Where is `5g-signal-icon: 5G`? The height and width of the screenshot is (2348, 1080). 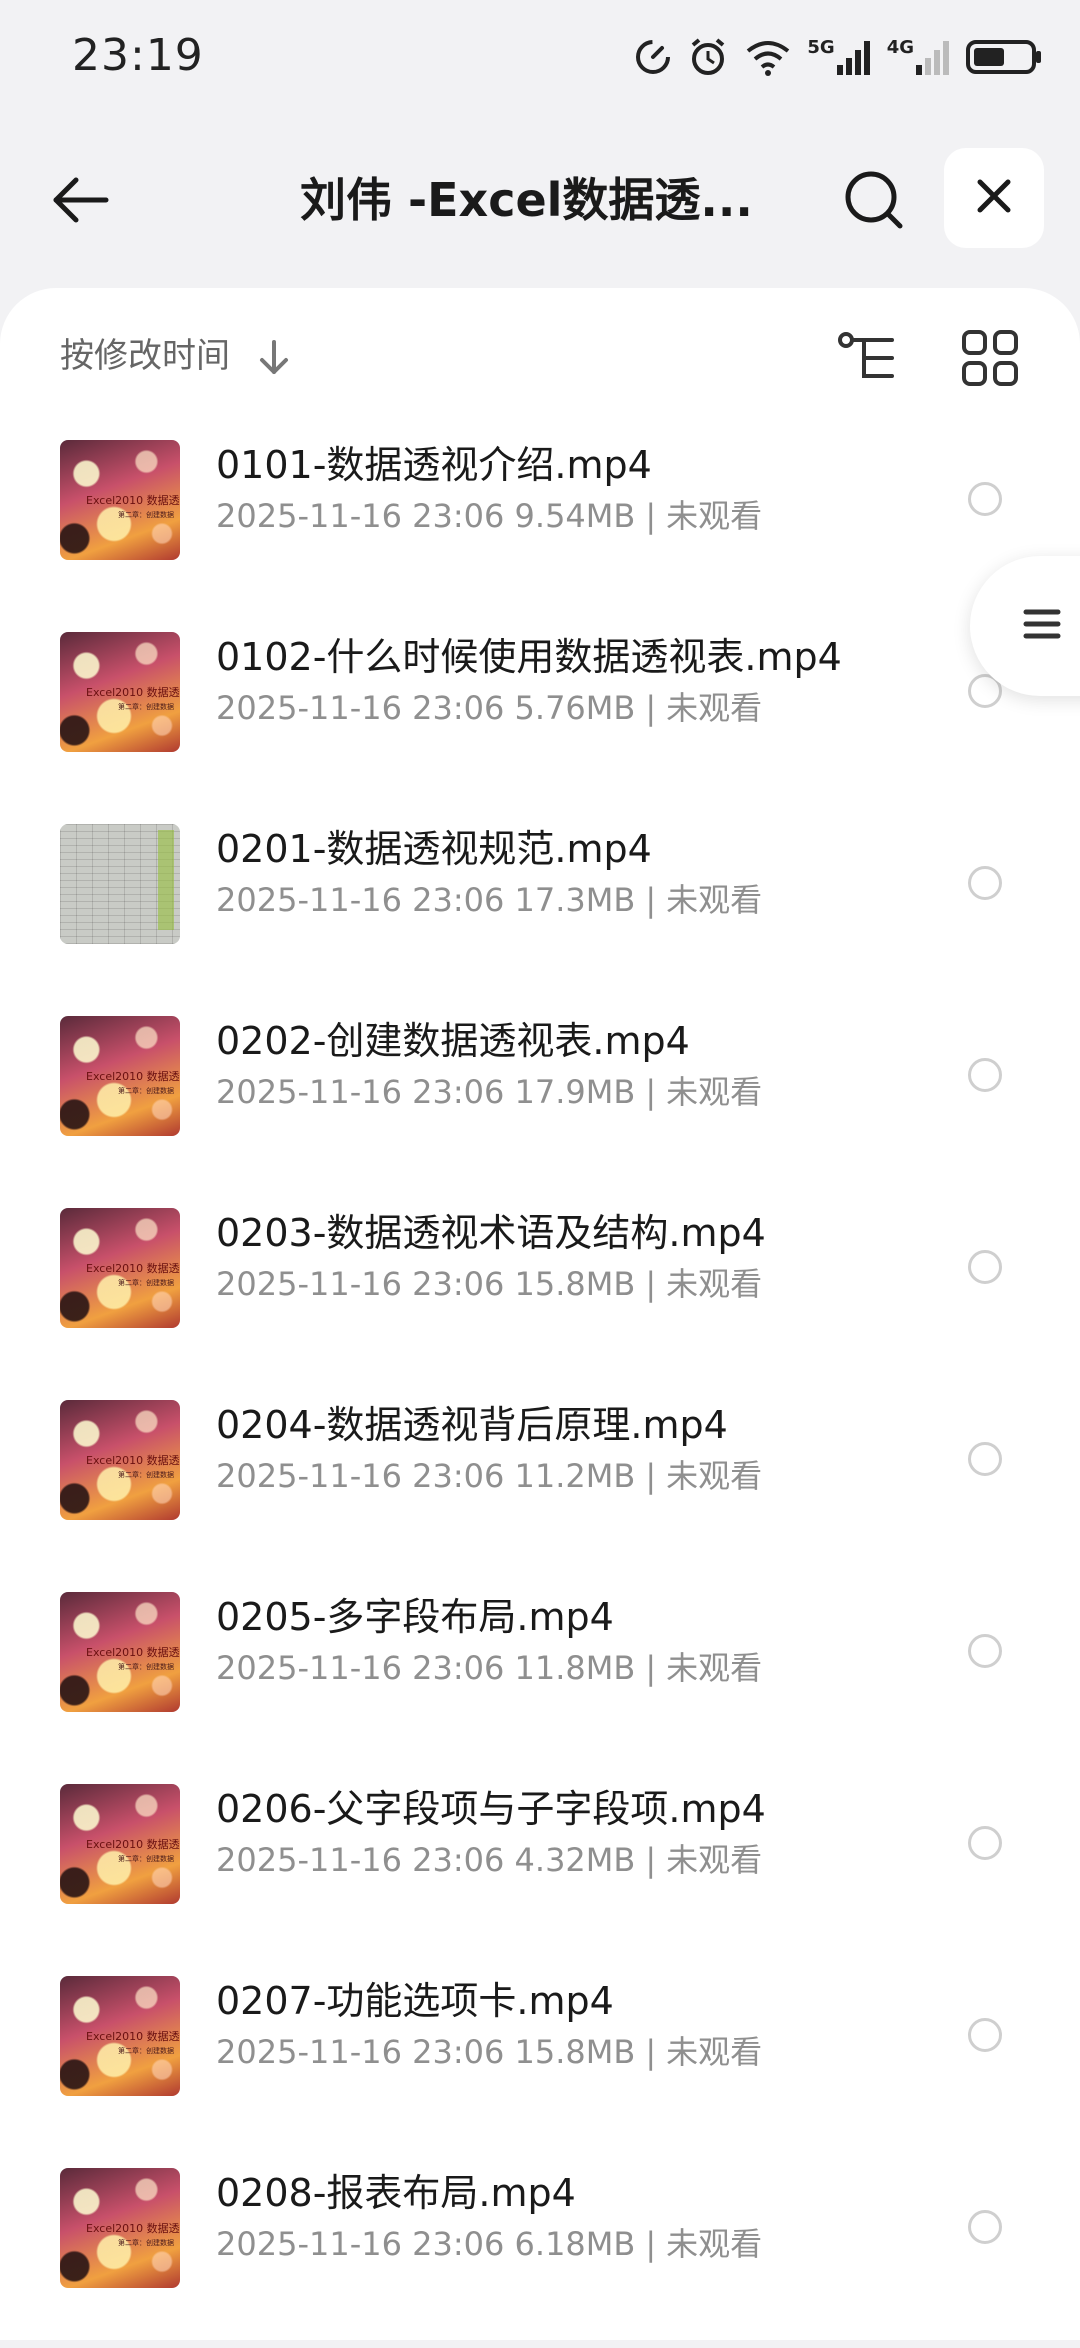 5g-signal-icon: 5G is located at coordinates (839, 57).